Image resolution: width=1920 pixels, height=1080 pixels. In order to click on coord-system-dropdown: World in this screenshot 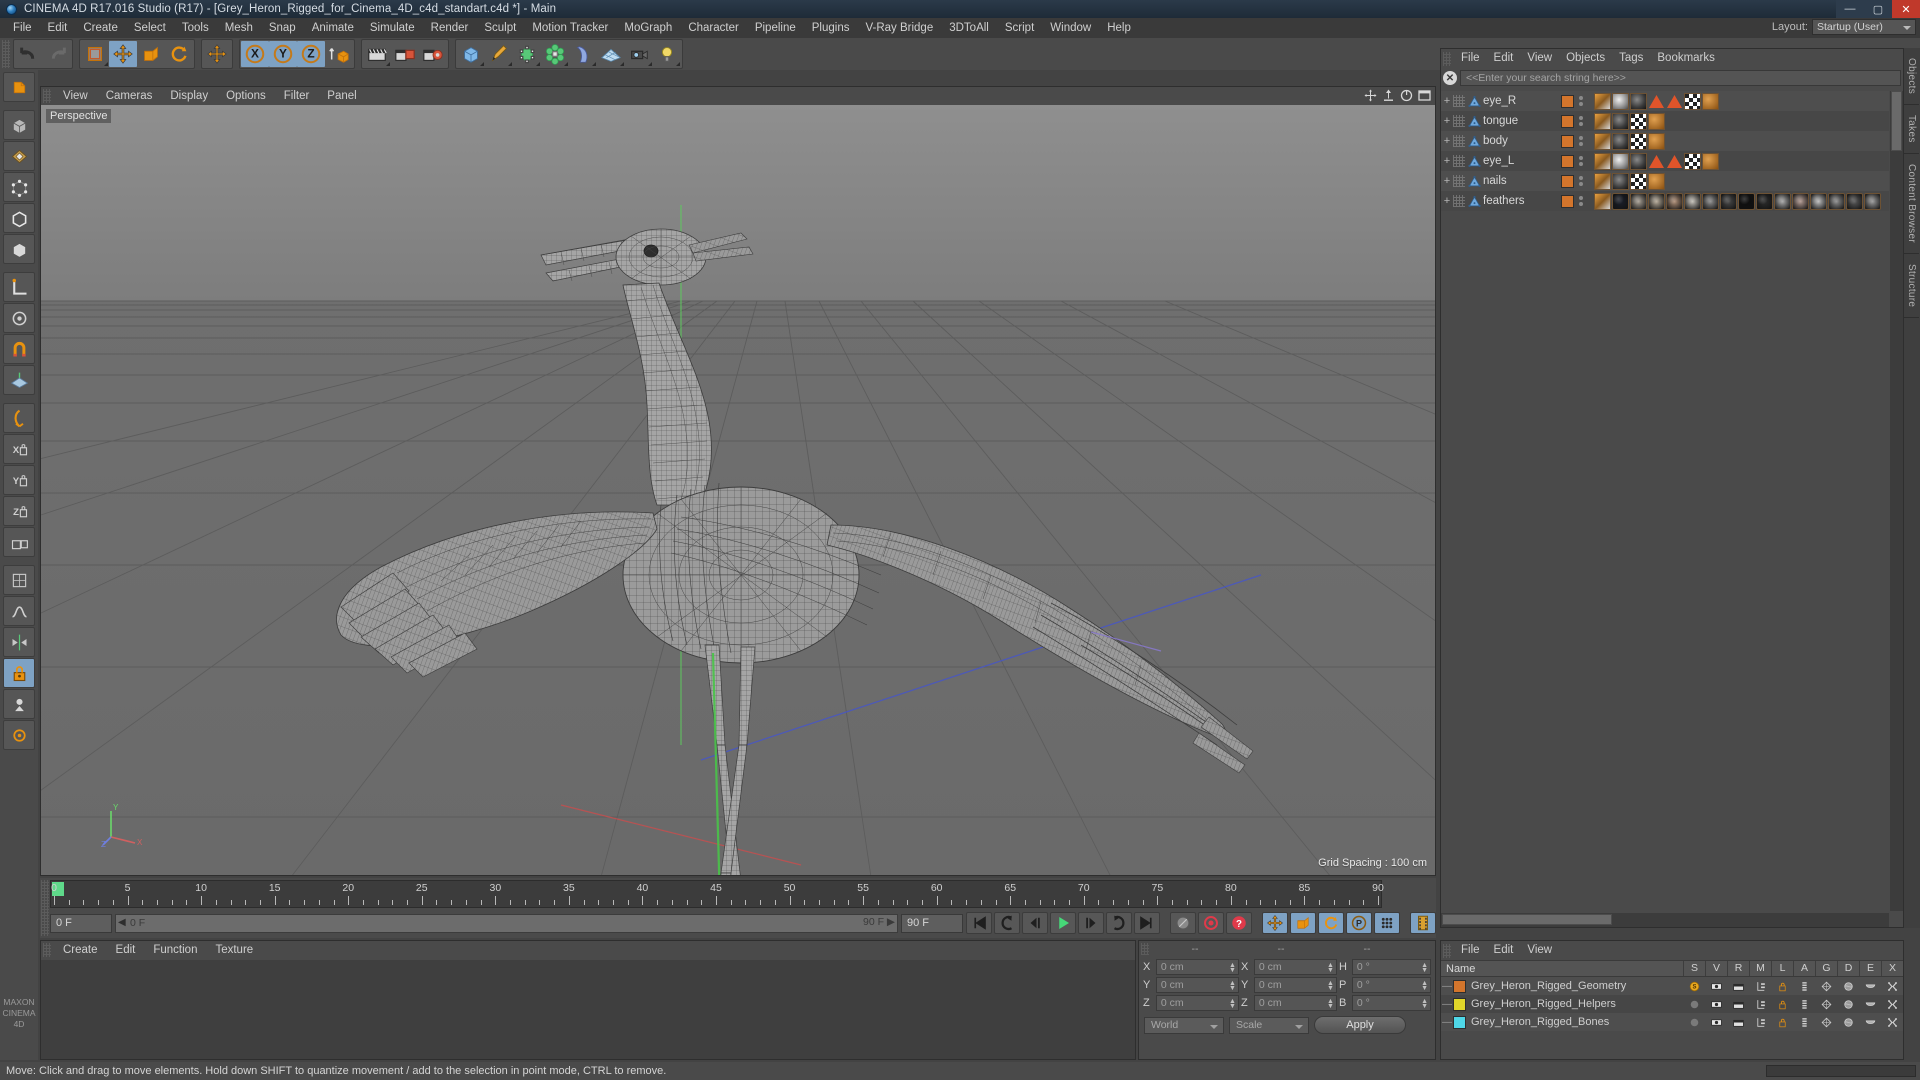, I will do `click(1184, 1025)`.